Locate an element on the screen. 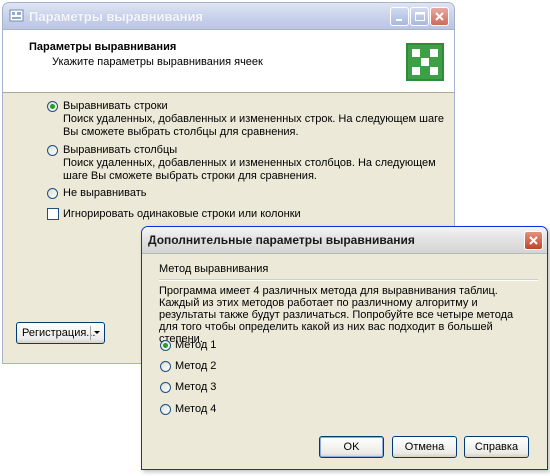 Image resolution: width=550 pixels, height=476 pixels. maximize-icon is located at coordinates (420, 16).